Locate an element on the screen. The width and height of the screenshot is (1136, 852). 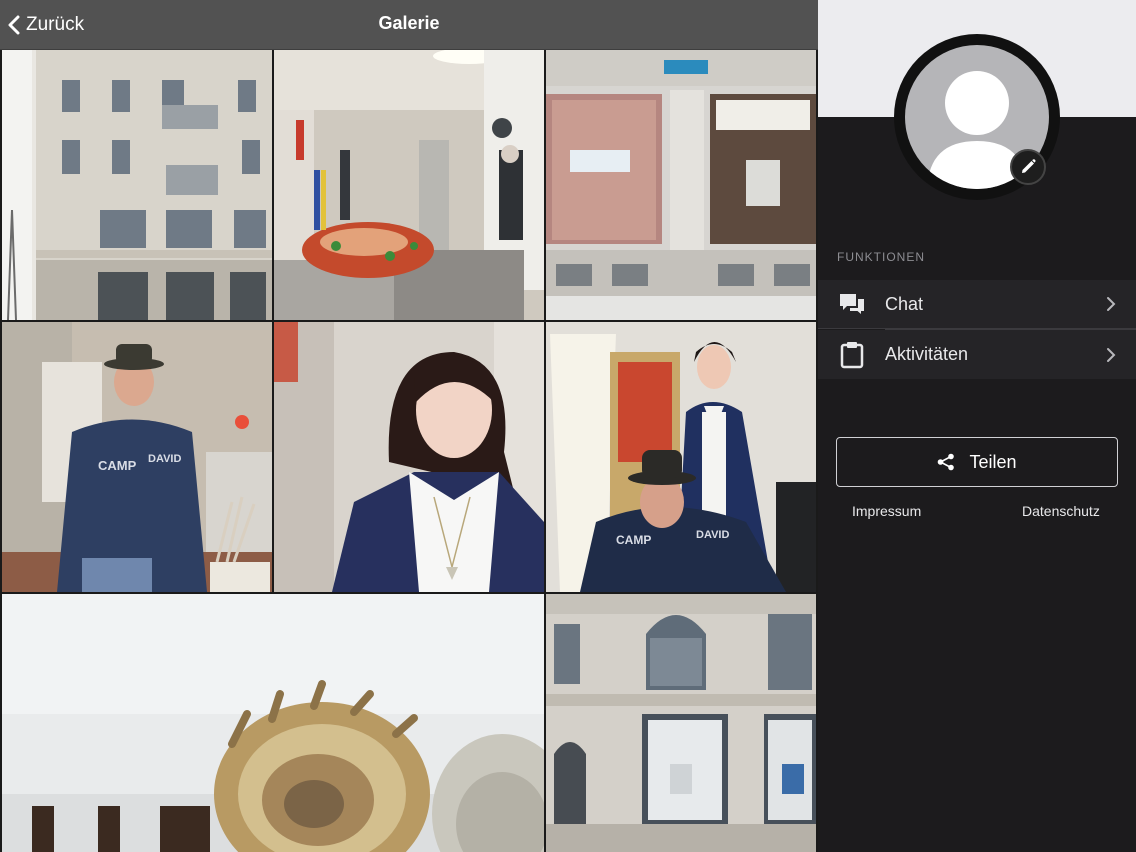
privacy-link: Datenschutz is located at coordinates (1061, 511).